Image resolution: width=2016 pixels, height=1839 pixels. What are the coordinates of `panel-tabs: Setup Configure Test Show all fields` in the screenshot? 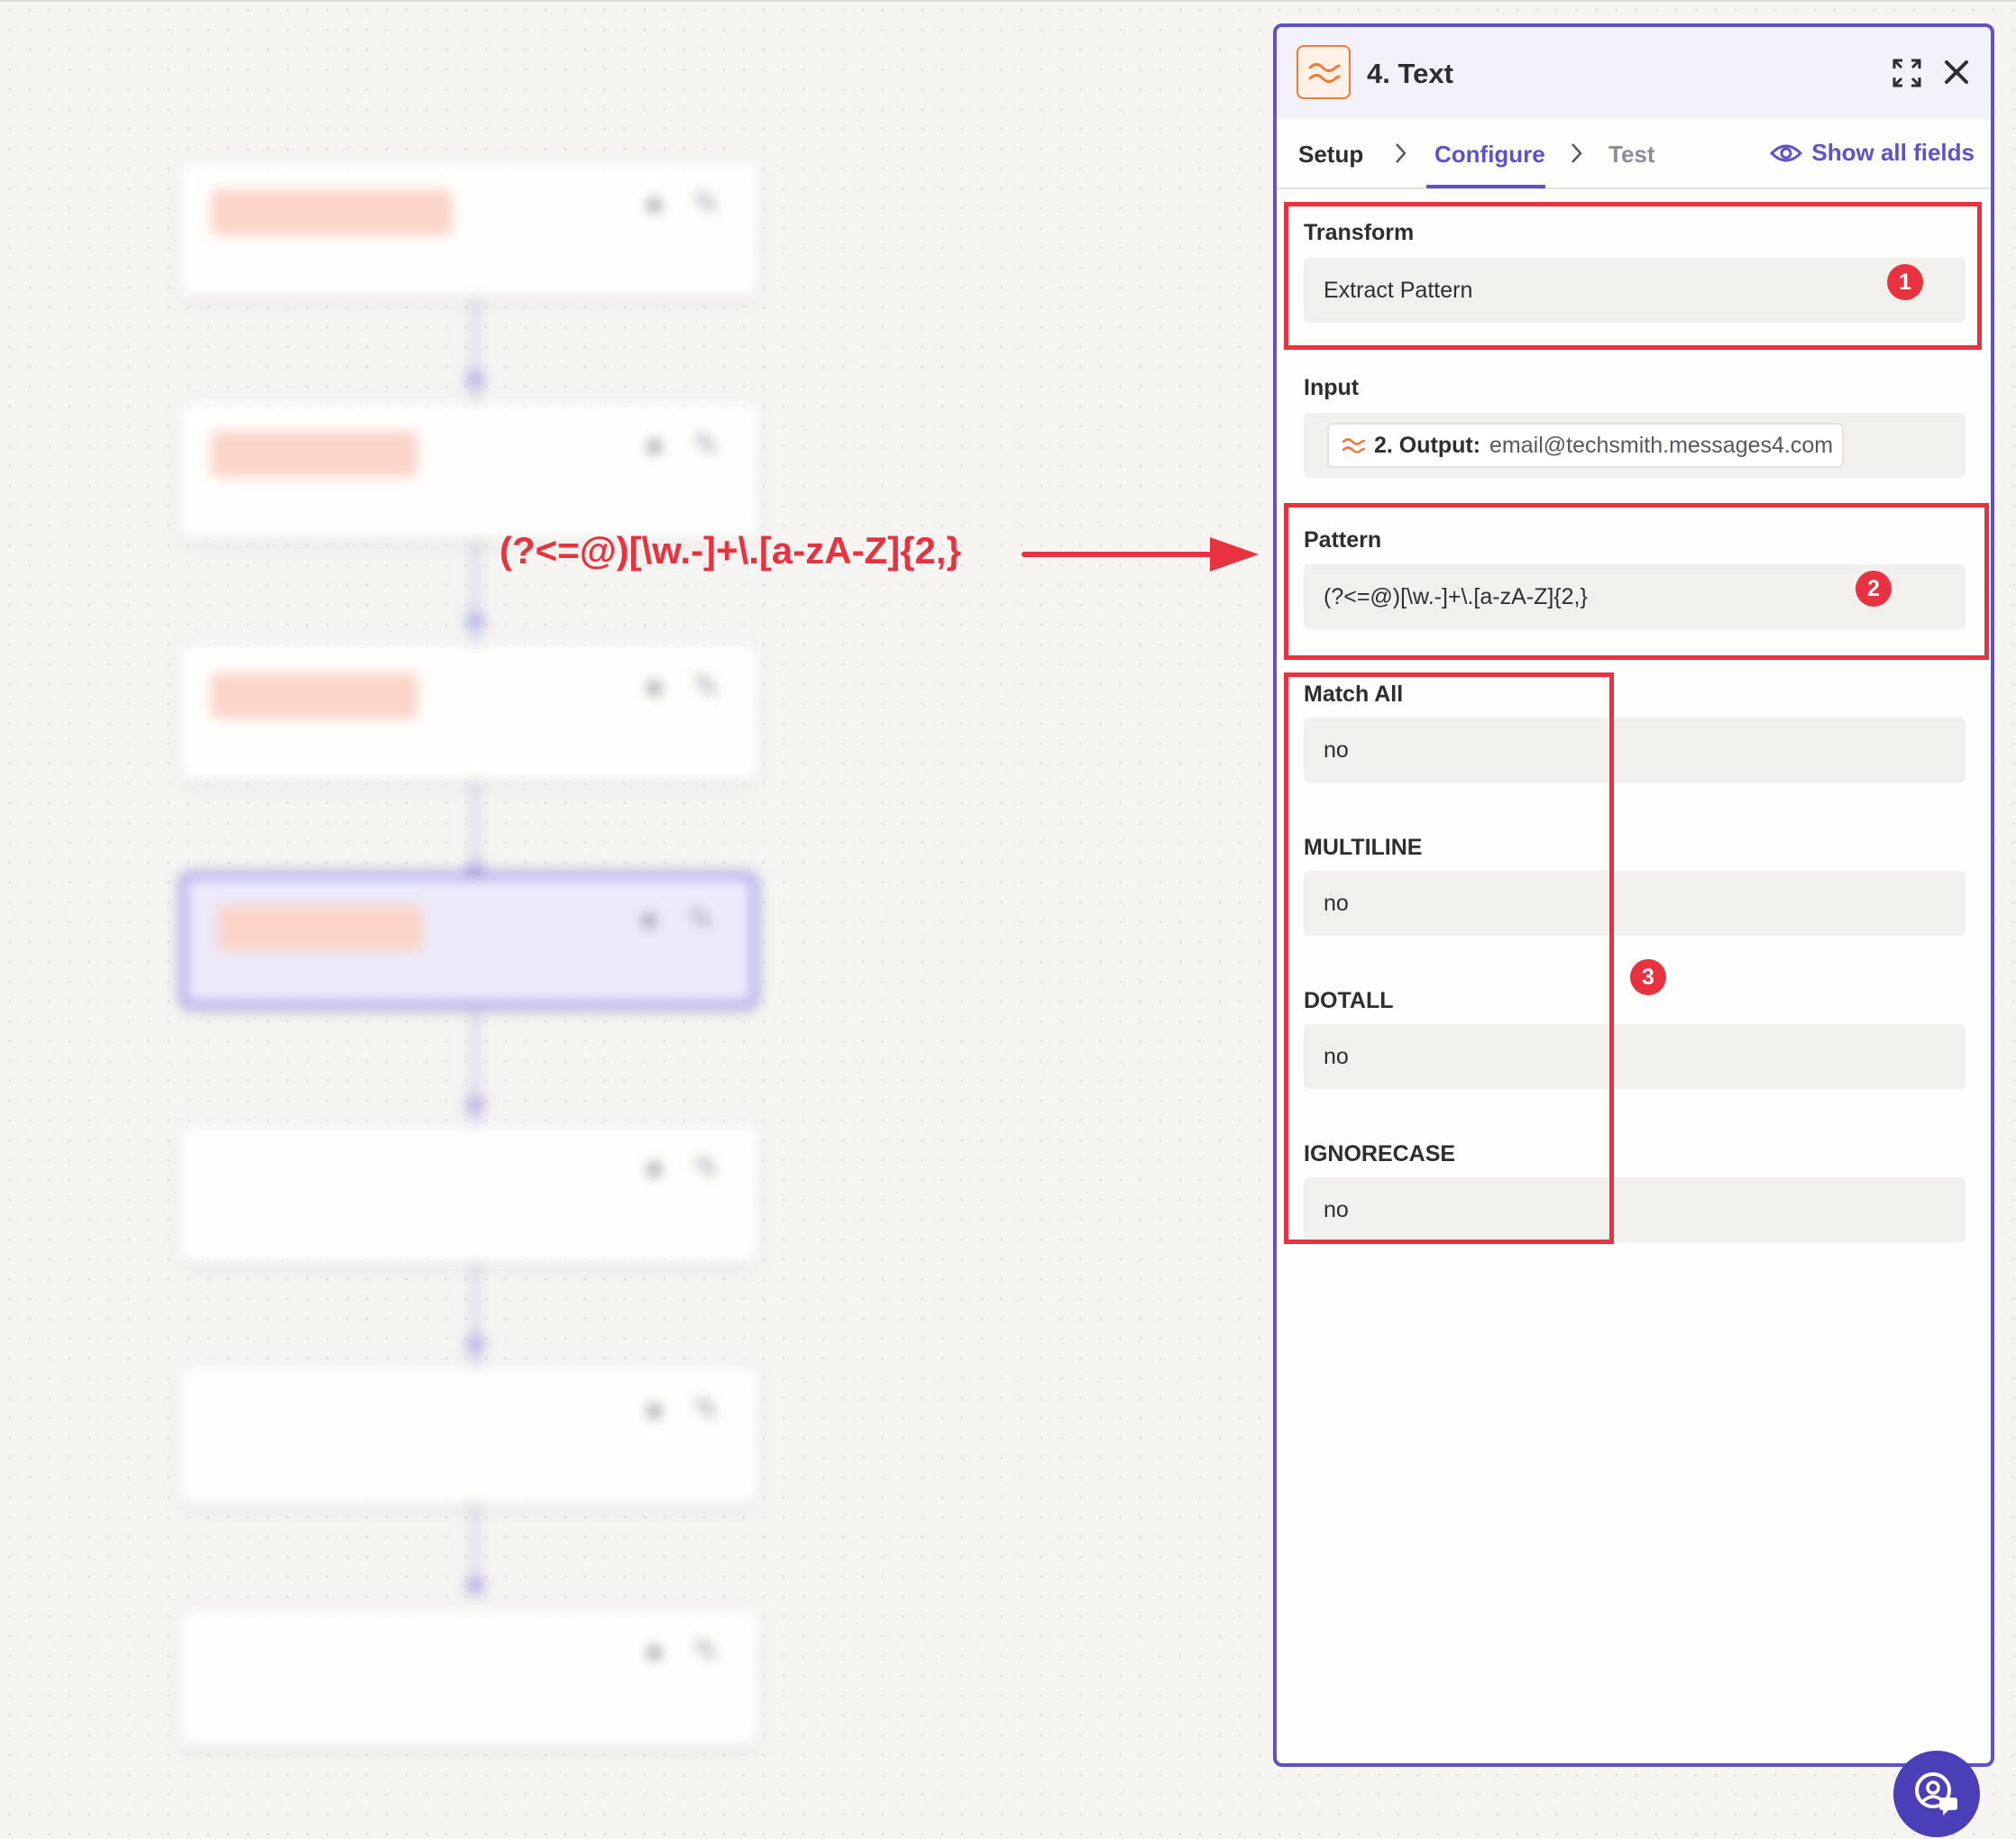 It's located at (1634, 154).